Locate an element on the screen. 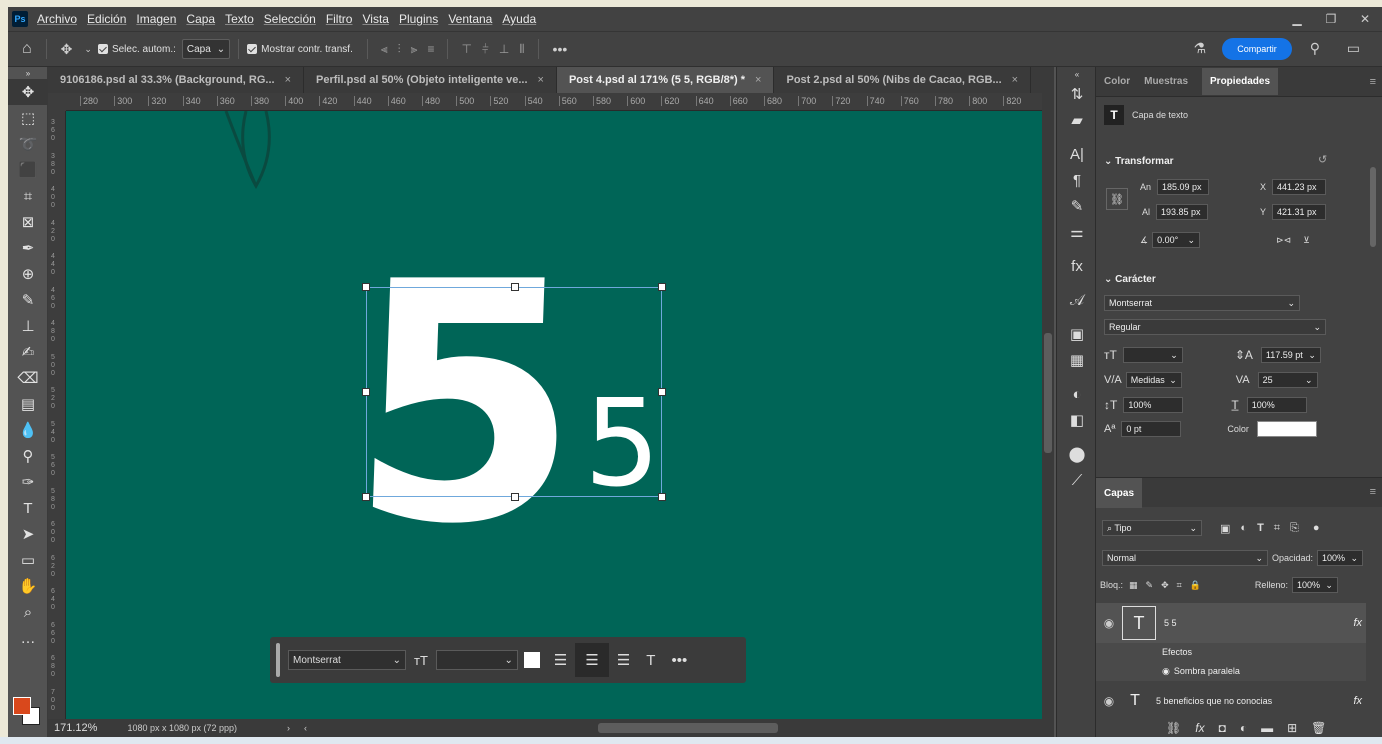  align-center-icon: ⫶ is located at coordinates (399, 49).